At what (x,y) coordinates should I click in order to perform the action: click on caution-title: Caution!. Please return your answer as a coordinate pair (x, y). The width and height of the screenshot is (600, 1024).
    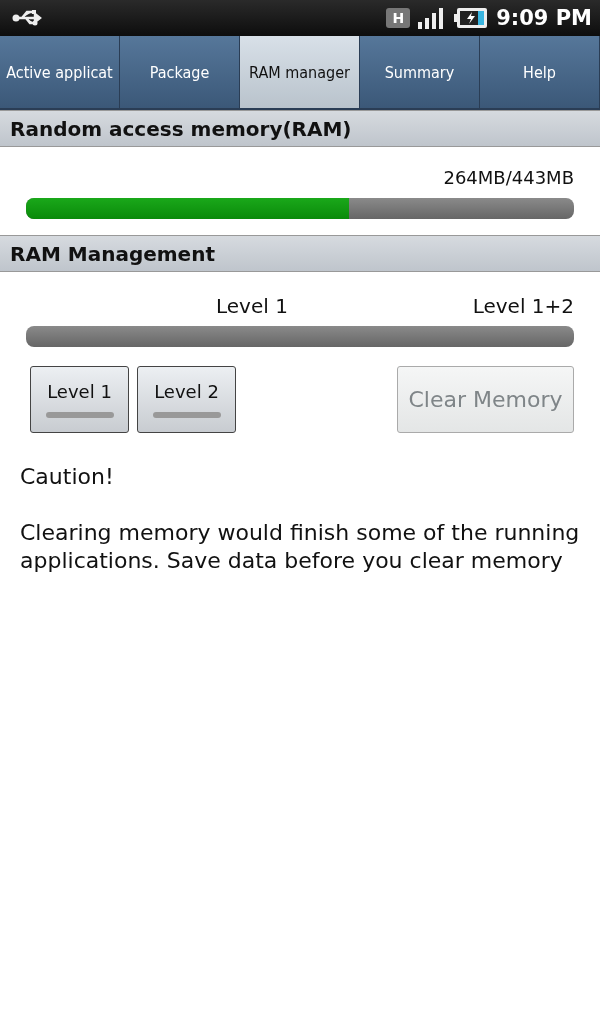
    Looking at the image, I should click on (67, 477).